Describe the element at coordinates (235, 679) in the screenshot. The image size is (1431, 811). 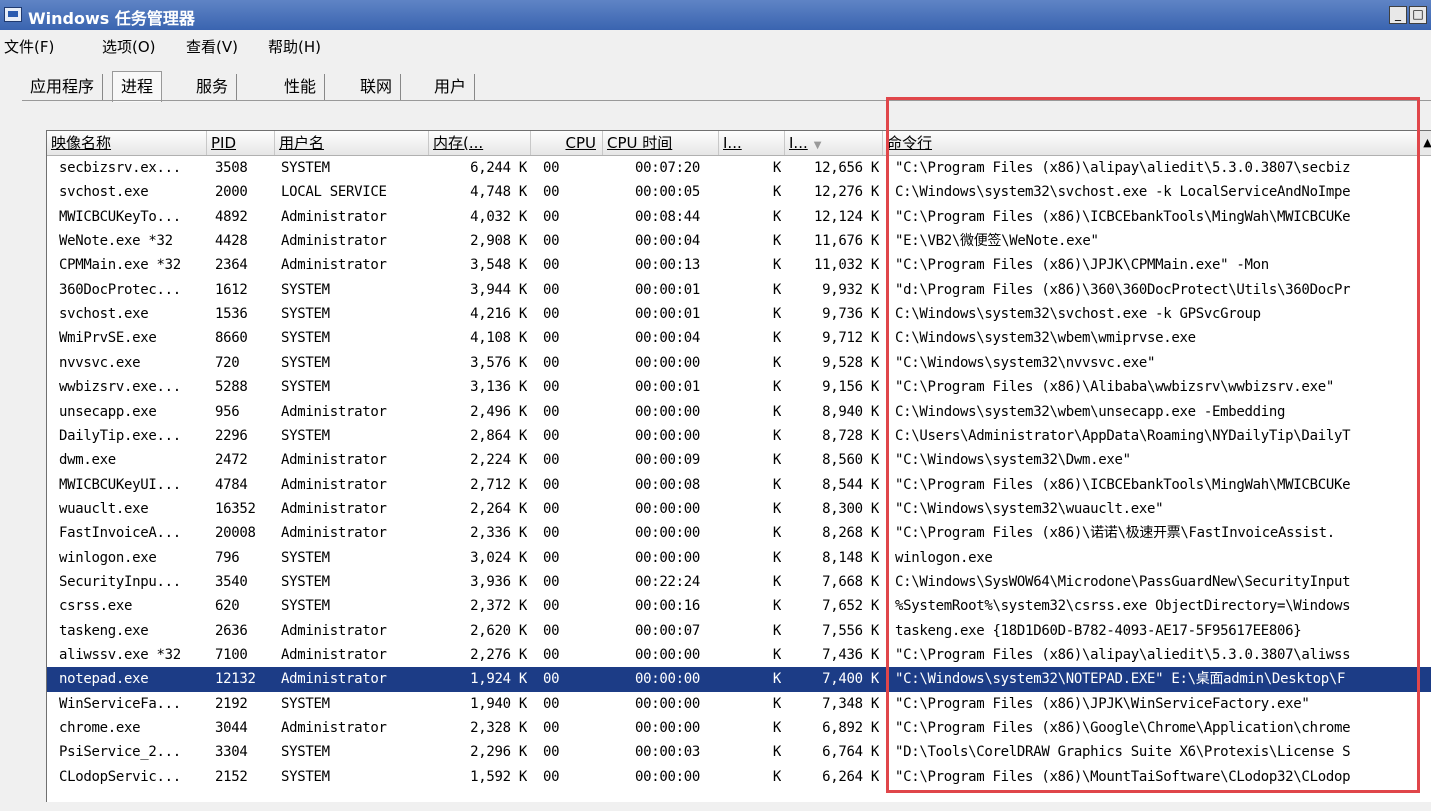
I see `cell-pid: 12132` at that location.